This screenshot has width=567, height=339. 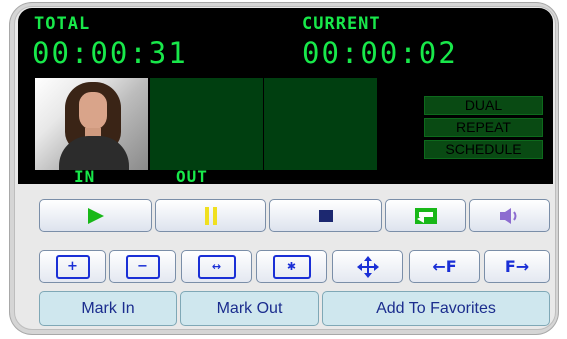 I want to click on mode-schedule: SCHEDULE, so click(x=483, y=149).